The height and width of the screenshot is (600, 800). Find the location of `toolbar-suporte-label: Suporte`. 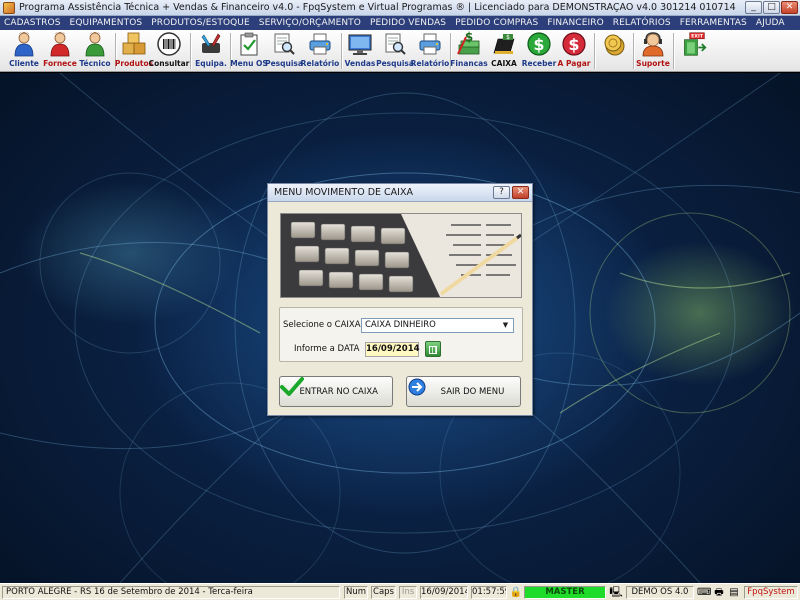

toolbar-suporte-label: Suporte is located at coordinates (653, 63).